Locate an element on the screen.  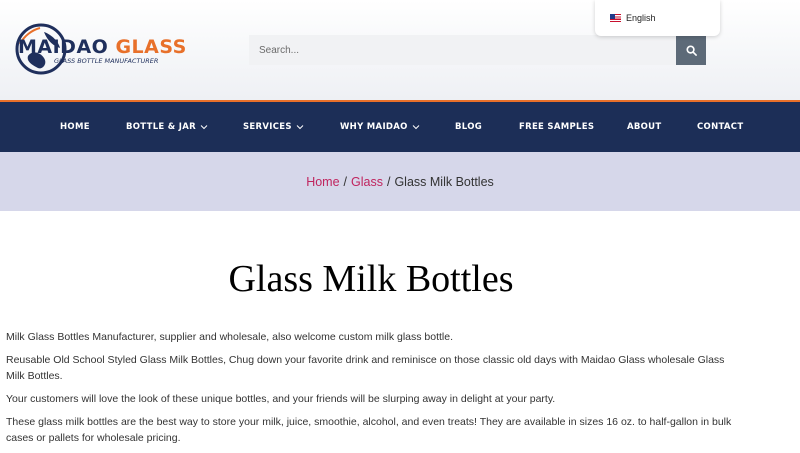
brand-name-part2: GLASS is located at coordinates (151, 47).